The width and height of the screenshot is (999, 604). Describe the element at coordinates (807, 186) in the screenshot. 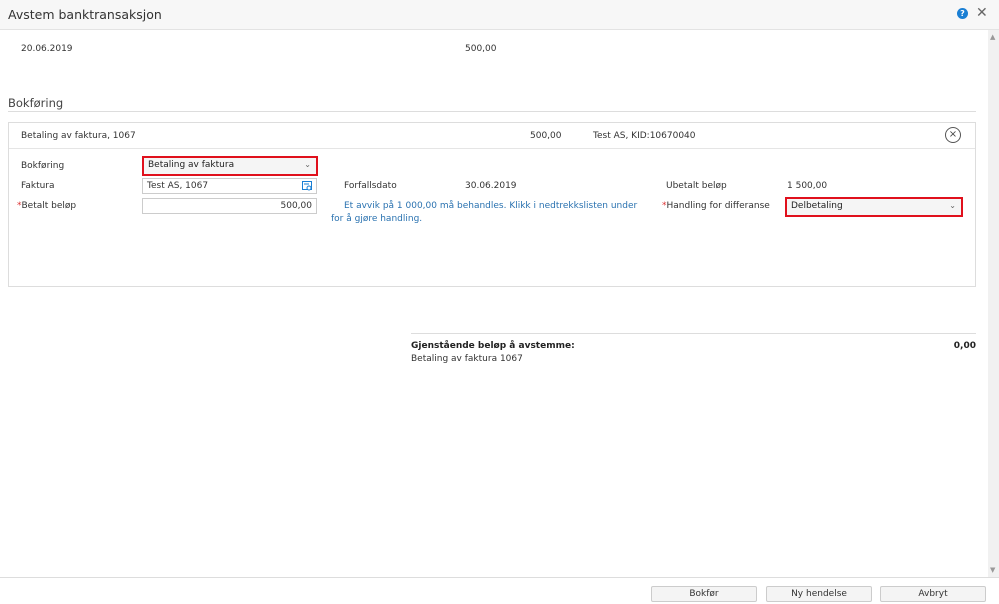

I see `ubetalt-value: 1 500,00` at that location.